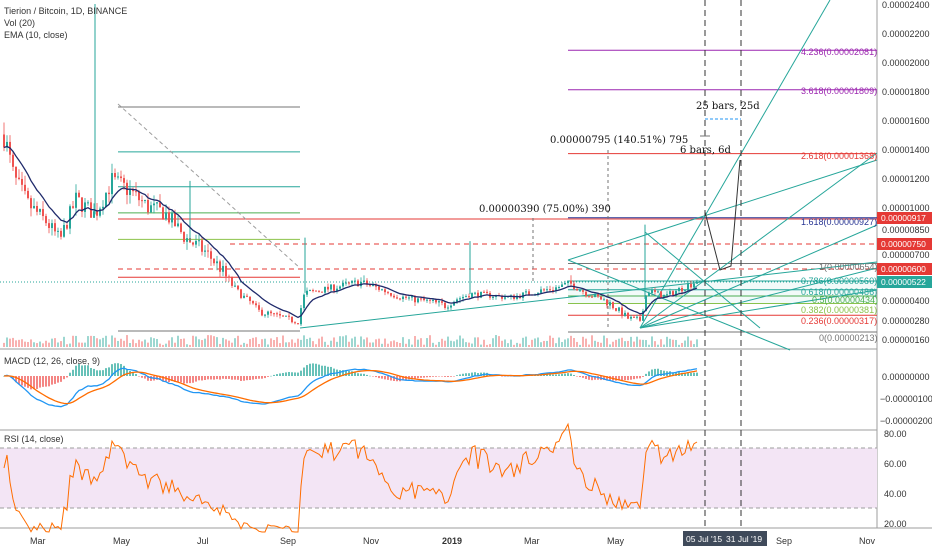 The width and height of the screenshot is (932, 550). What do you see at coordinates (34, 439) in the screenshot?
I see `rsi-title: RSI (14, close)` at bounding box center [34, 439].